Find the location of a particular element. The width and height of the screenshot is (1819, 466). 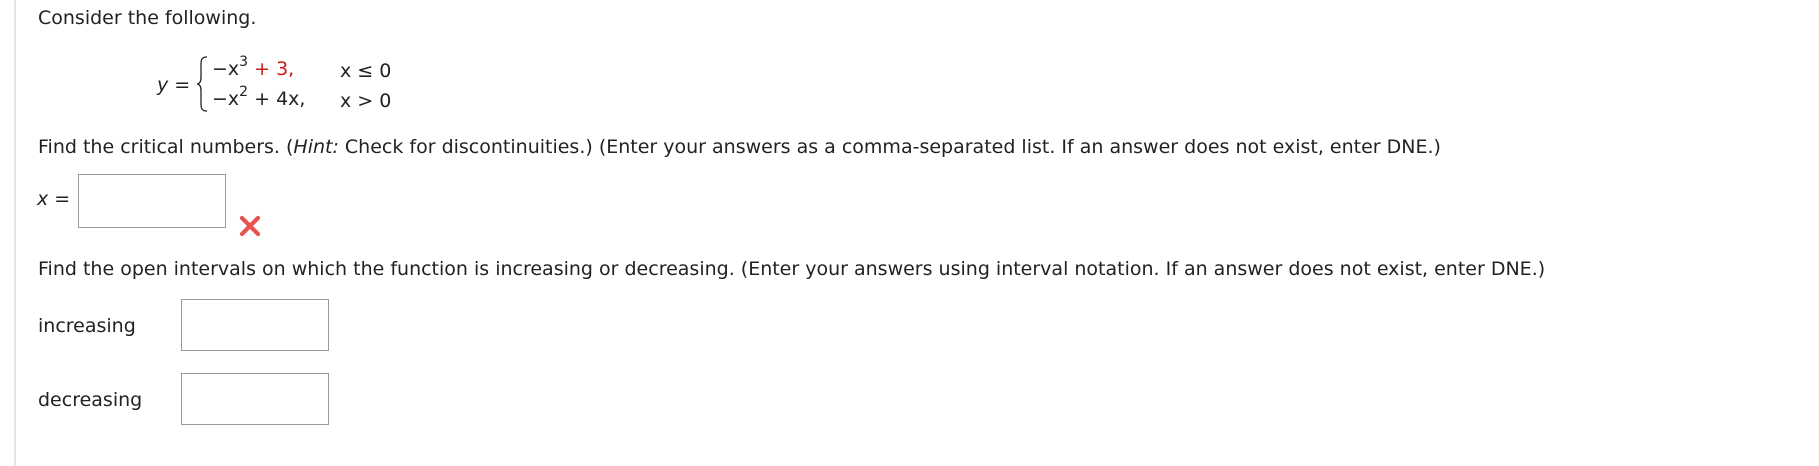

piece-1-condition: x ≤ 0 is located at coordinates (366, 71).